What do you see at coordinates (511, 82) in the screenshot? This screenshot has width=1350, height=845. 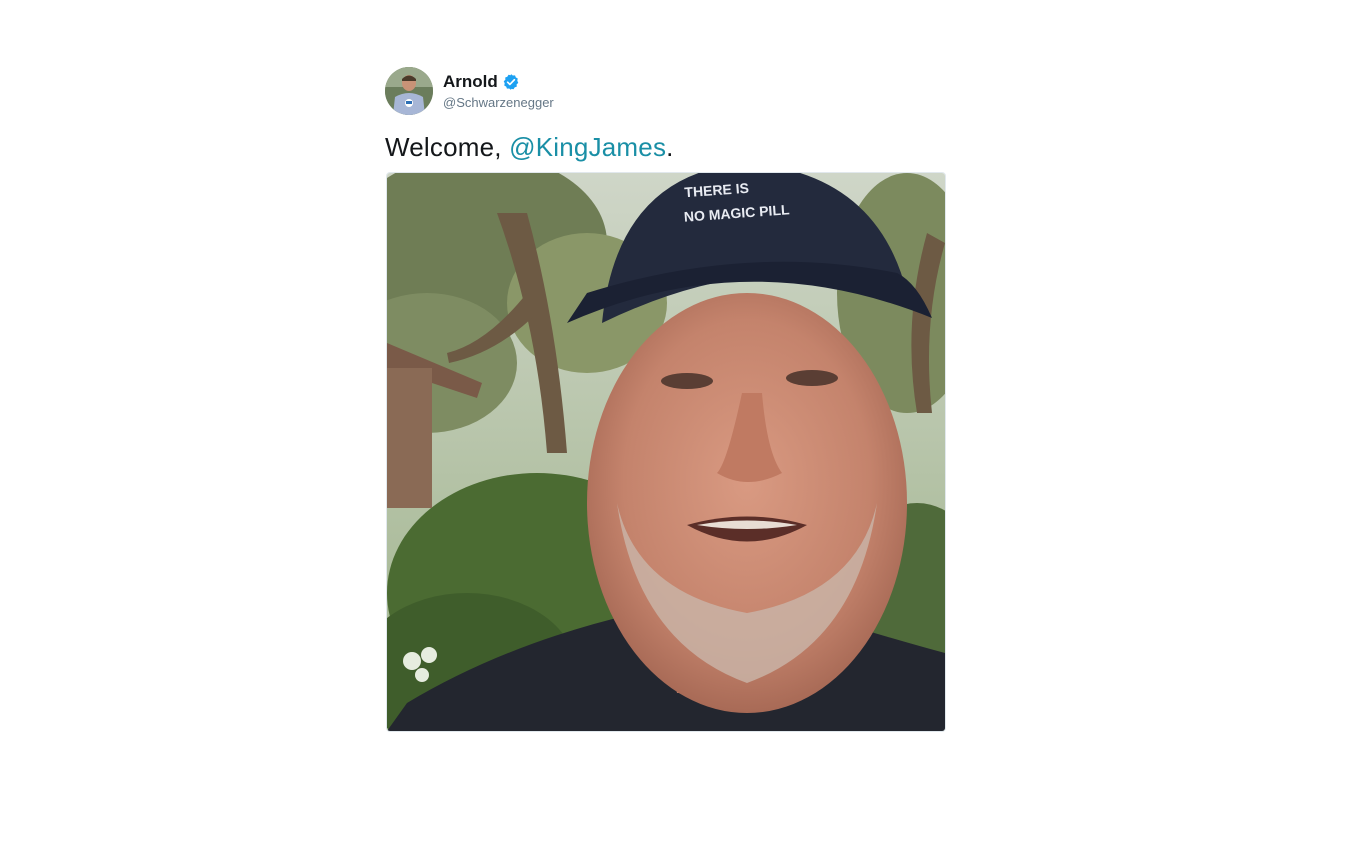 I see `verified-badge-icon` at bounding box center [511, 82].